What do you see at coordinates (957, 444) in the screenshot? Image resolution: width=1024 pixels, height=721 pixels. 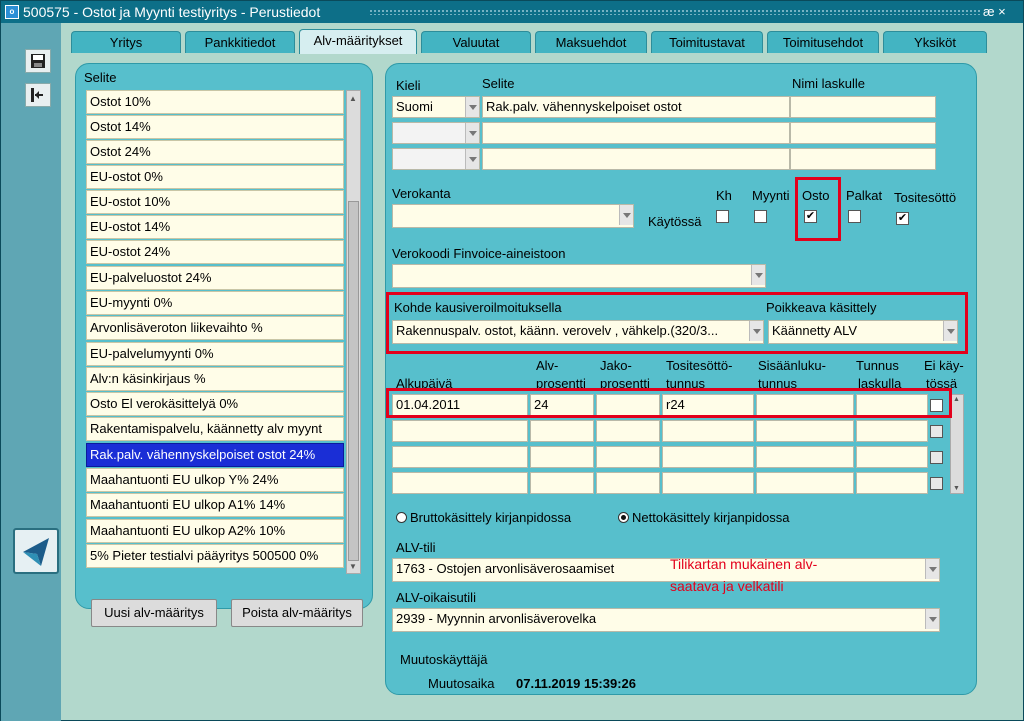 I see `grid-scrollbar: ▲ ▼` at bounding box center [957, 444].